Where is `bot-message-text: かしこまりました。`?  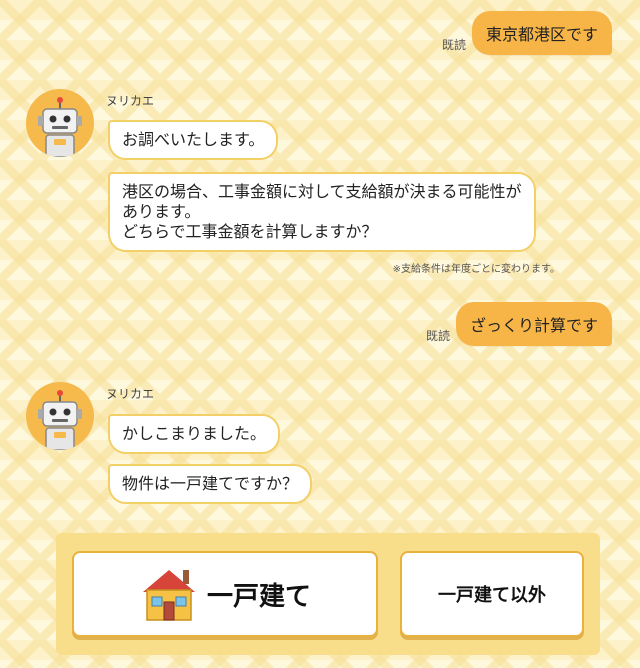
bot-message-text: かしこまりました。 is located at coordinates (194, 433).